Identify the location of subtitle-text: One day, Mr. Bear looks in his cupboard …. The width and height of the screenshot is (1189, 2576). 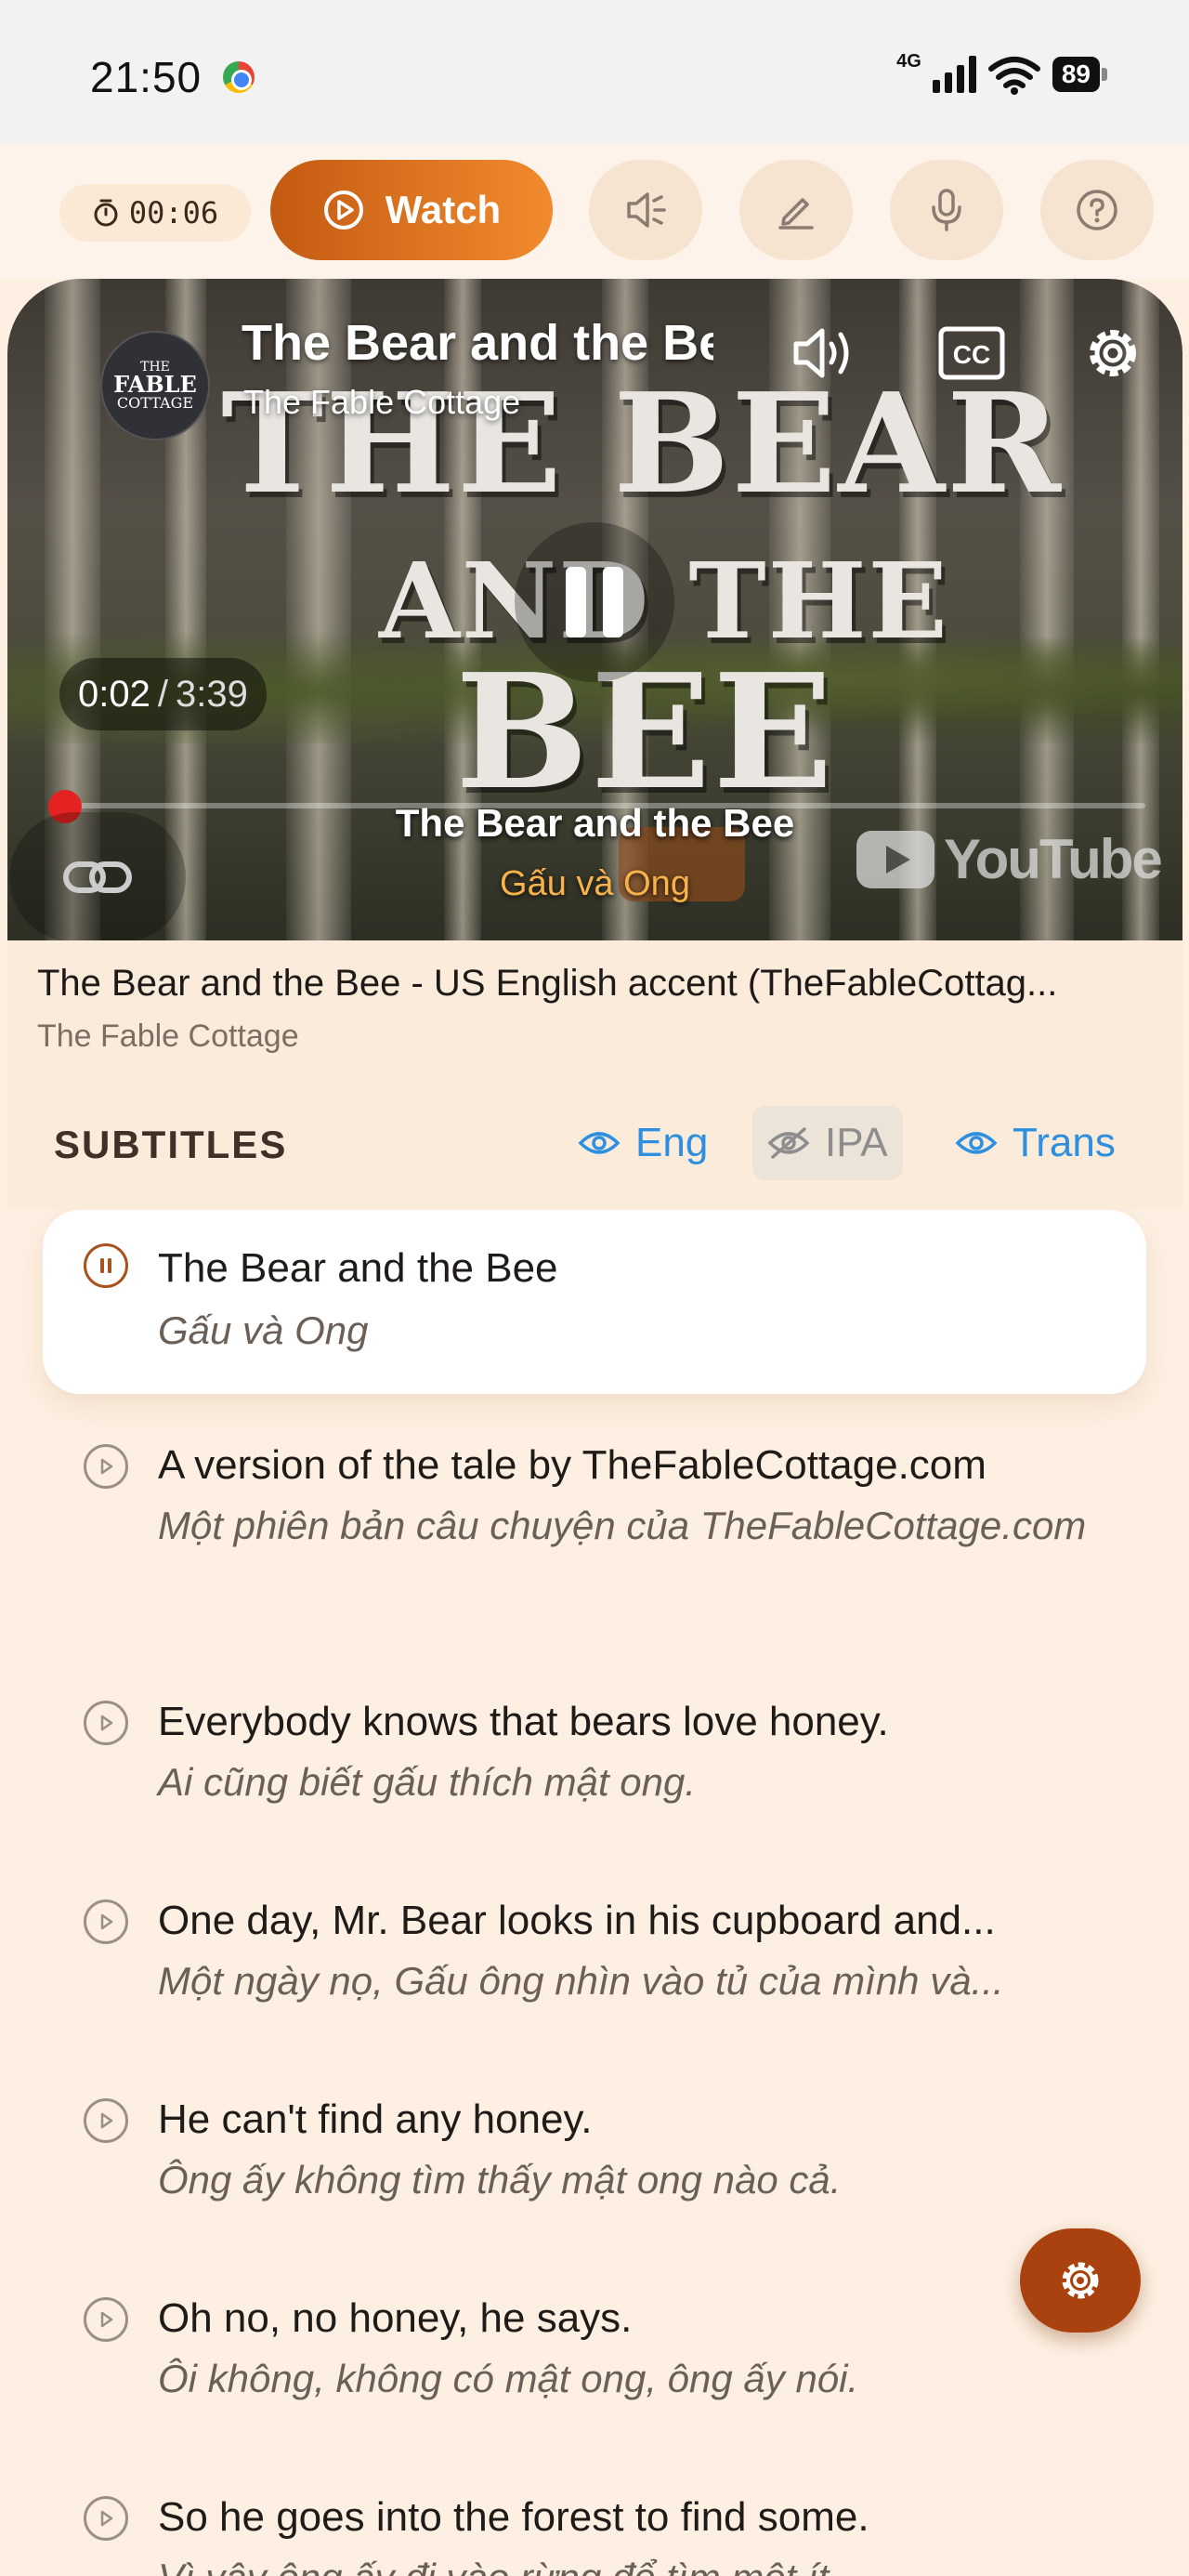
(577, 1920).